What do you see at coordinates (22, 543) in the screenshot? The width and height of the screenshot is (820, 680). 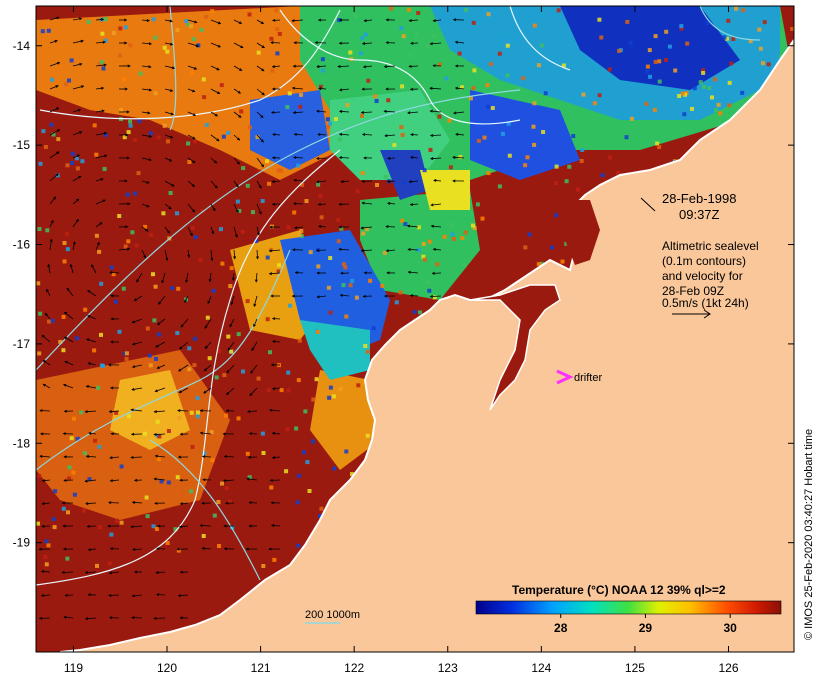 I see `y-tick-label: -19` at bounding box center [22, 543].